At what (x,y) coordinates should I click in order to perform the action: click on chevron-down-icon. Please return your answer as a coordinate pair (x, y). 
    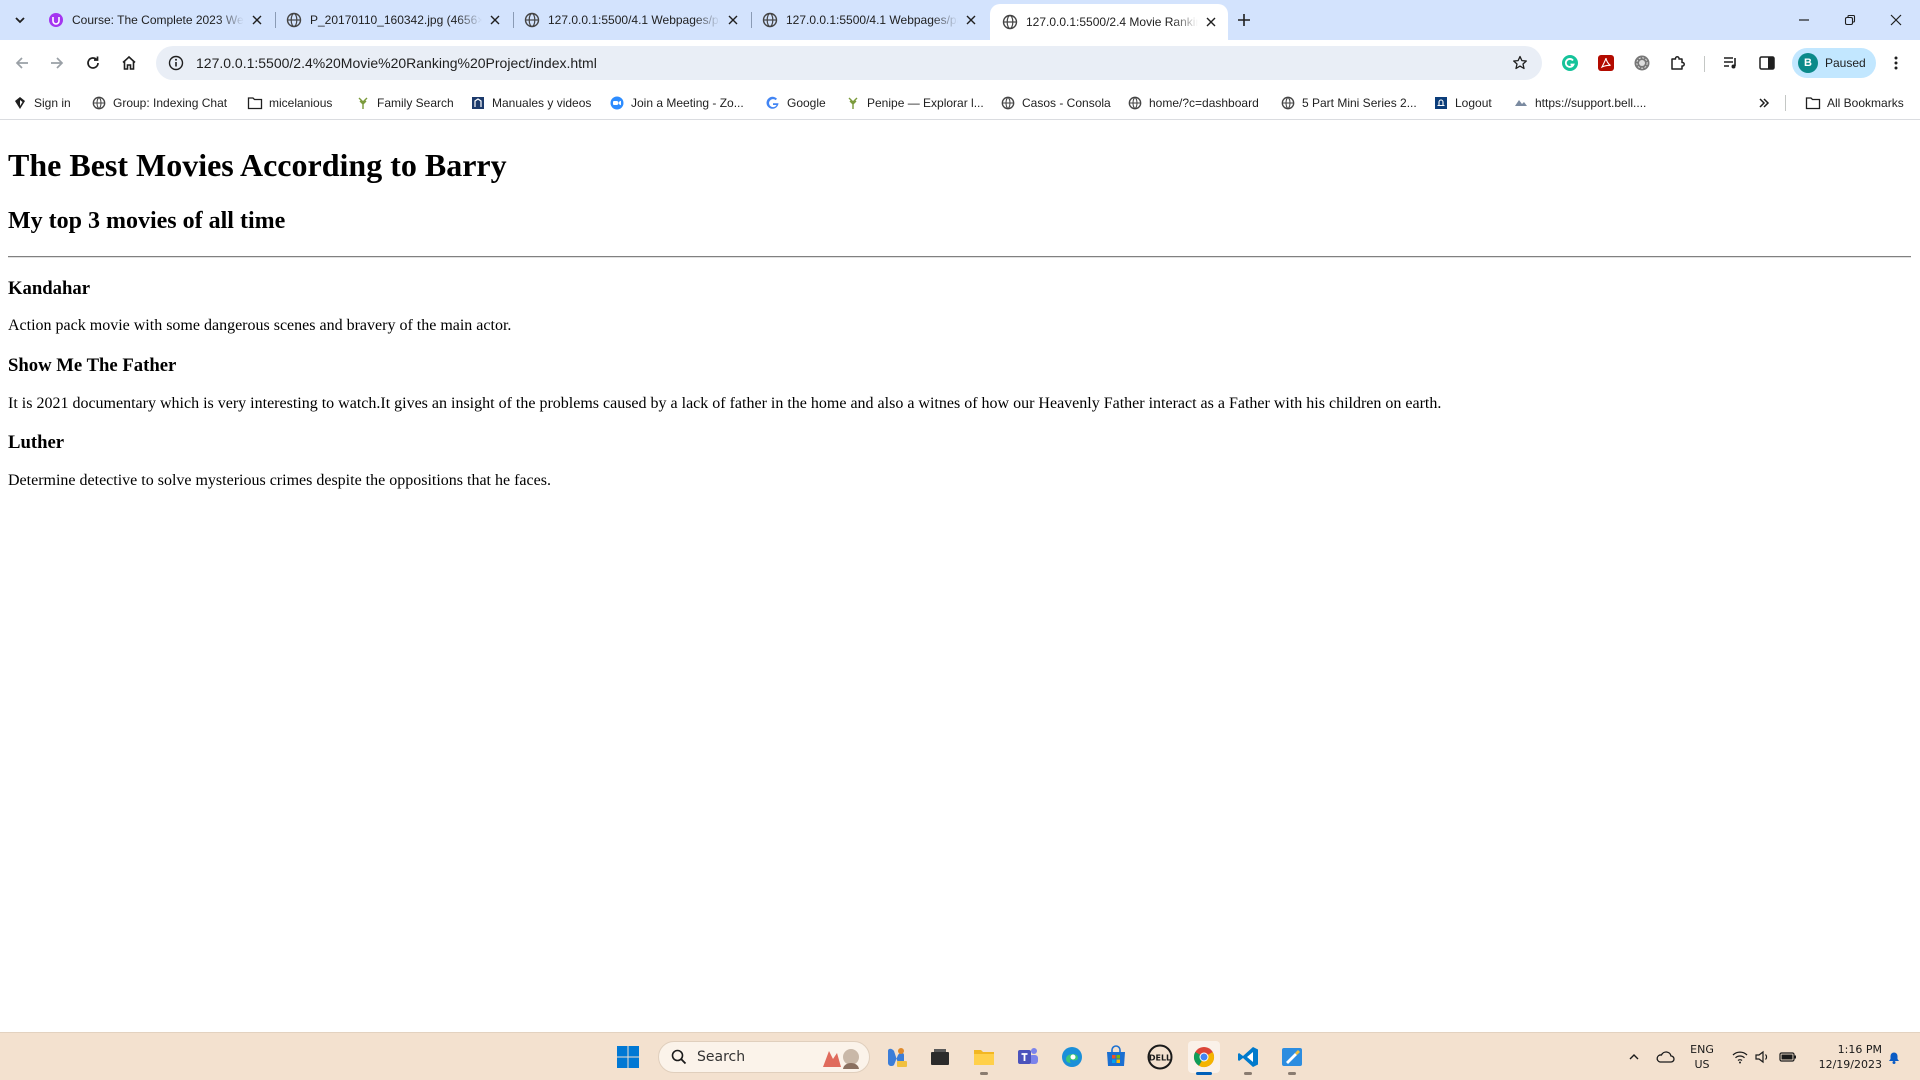
    Looking at the image, I should click on (20, 20).